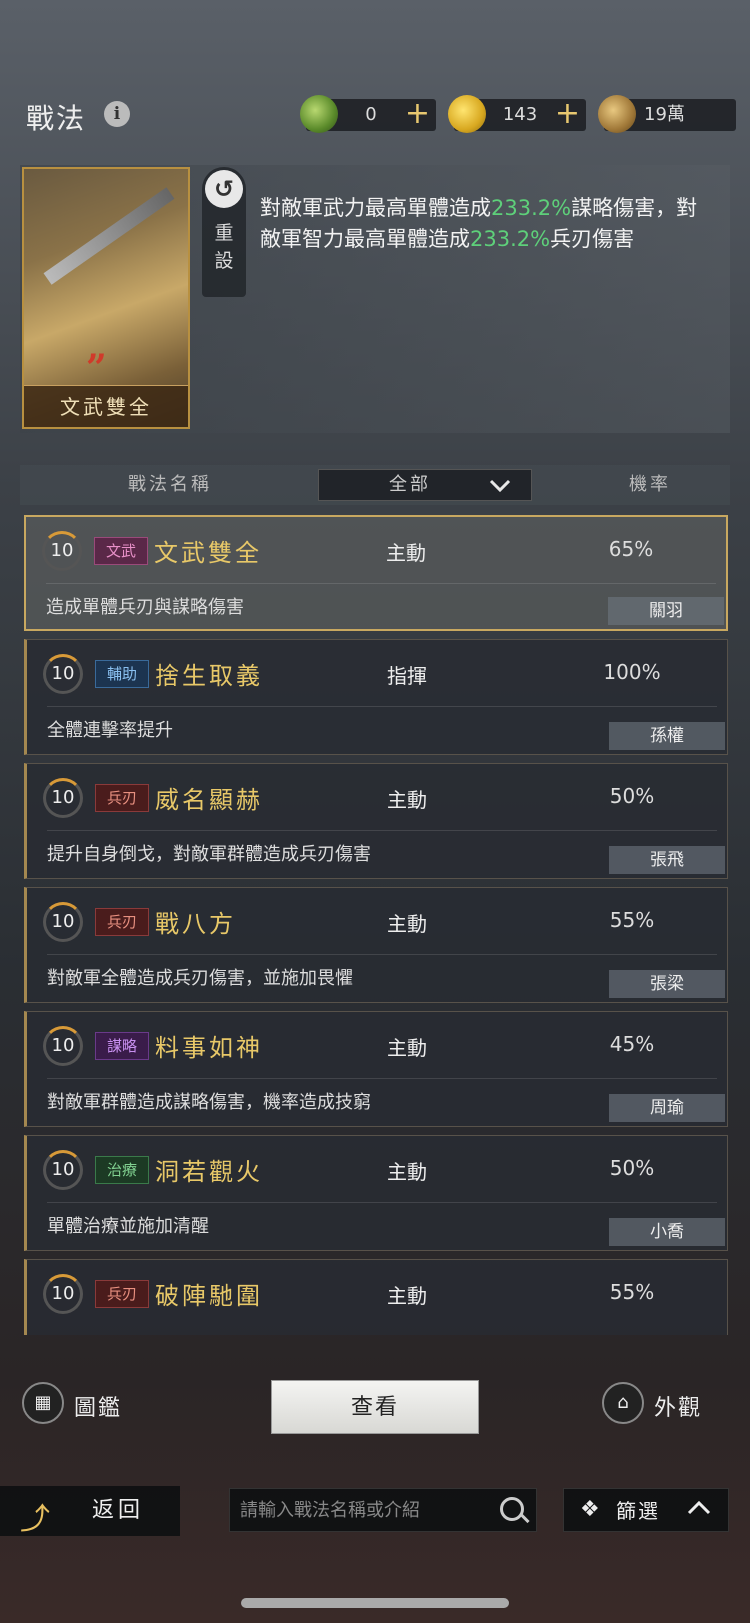 This screenshot has height=1623, width=750. I want to click on tactic-list-item: 10 文武 文武雙全 主動 65% 造成單體兵刃與謀略傷害 關羽, so click(376, 573).